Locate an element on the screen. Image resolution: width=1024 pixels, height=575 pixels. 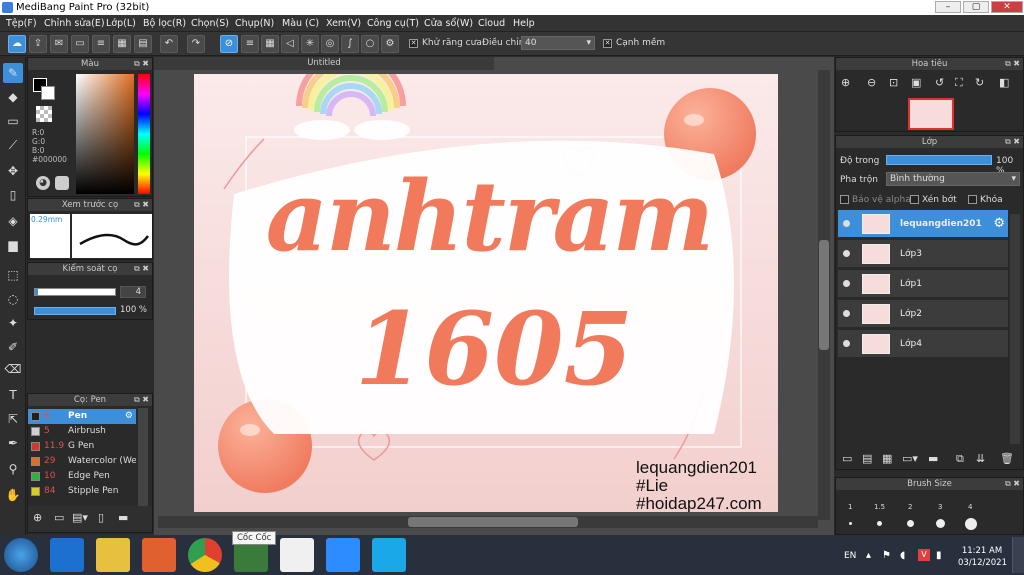
undo-icon: ↶ is located at coordinates (169, 44).